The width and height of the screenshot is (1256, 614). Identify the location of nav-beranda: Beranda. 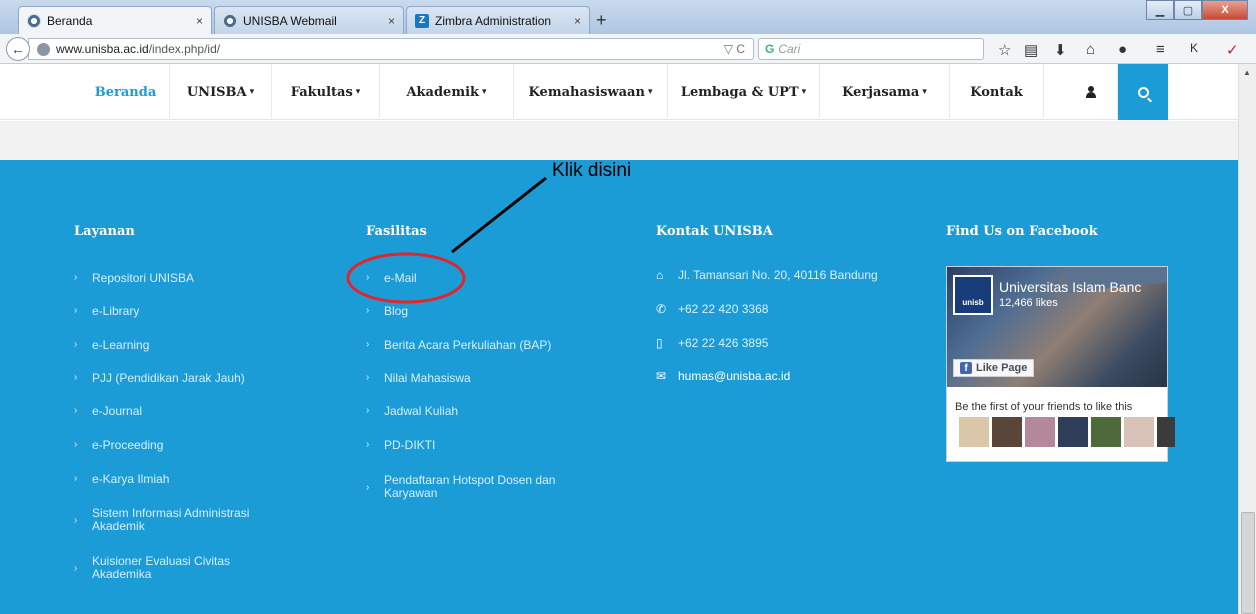
(126, 92).